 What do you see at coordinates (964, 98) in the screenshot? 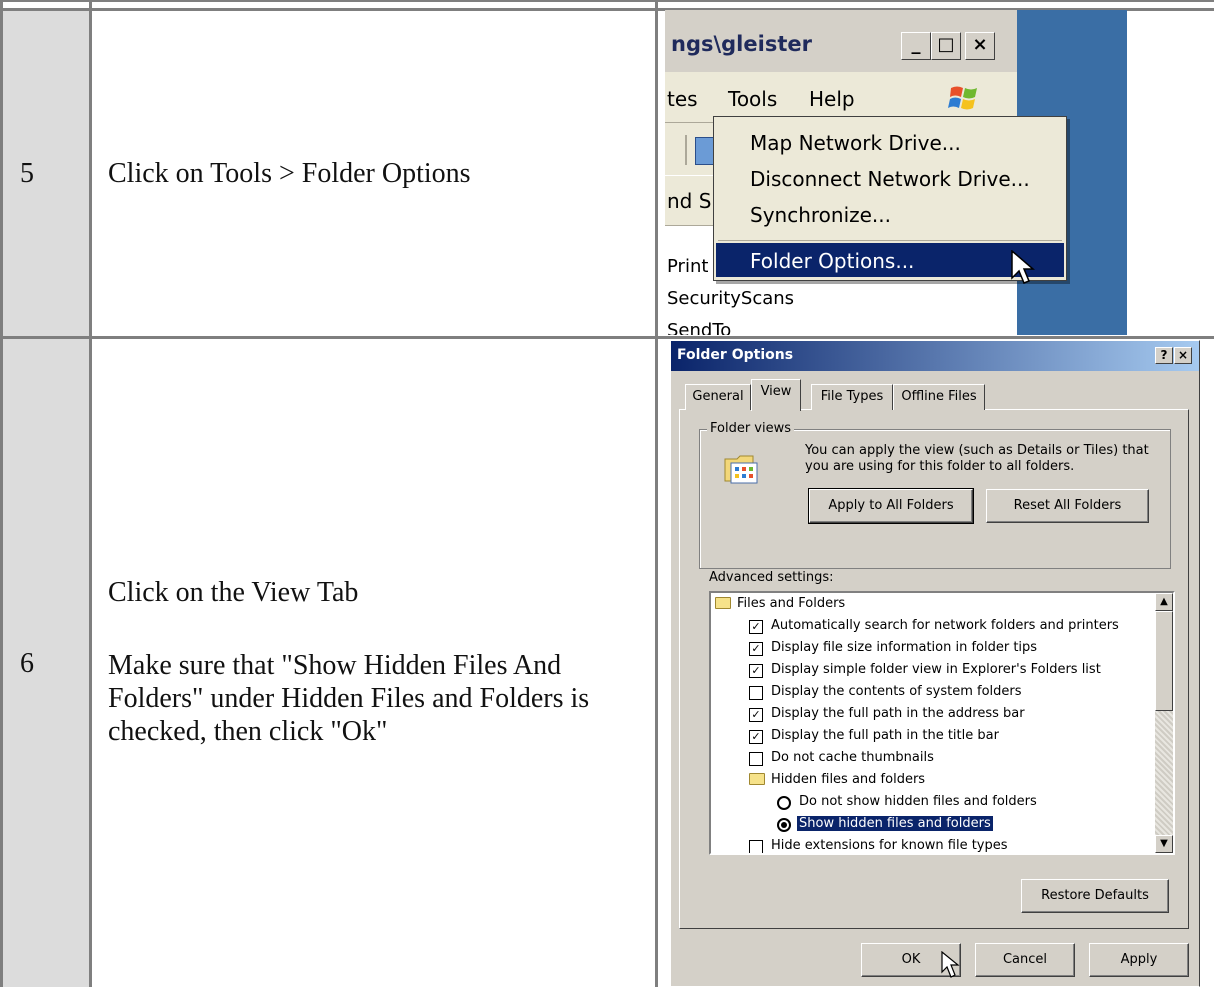
I see `windows-logo-icon` at bounding box center [964, 98].